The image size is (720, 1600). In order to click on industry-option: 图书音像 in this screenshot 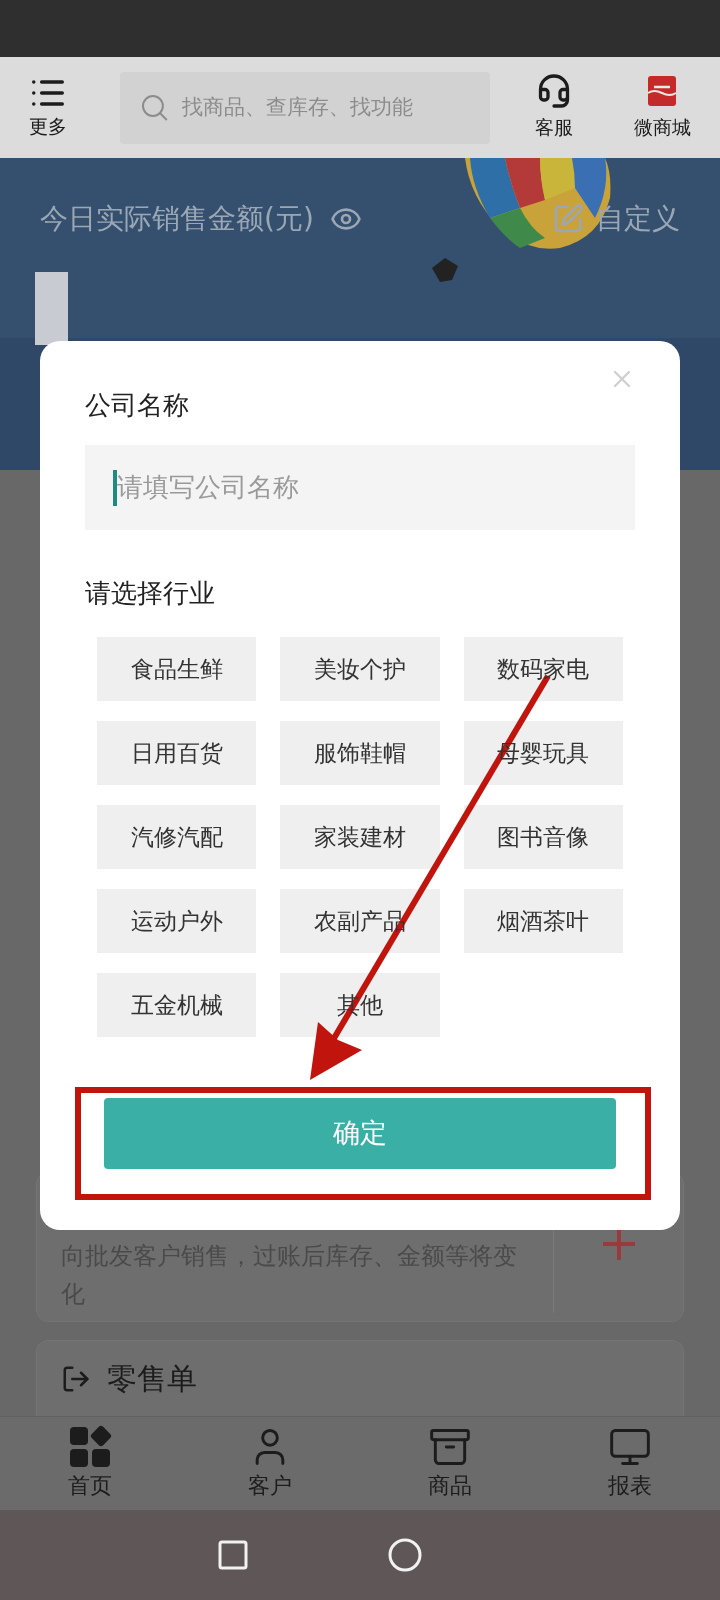, I will do `click(543, 837)`.